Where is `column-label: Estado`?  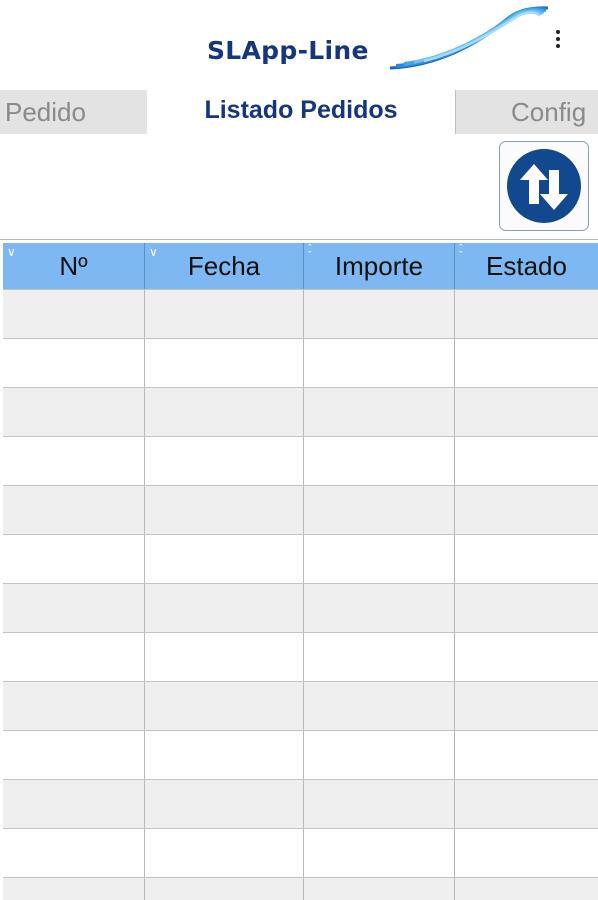
column-label: Estado is located at coordinates (526, 265).